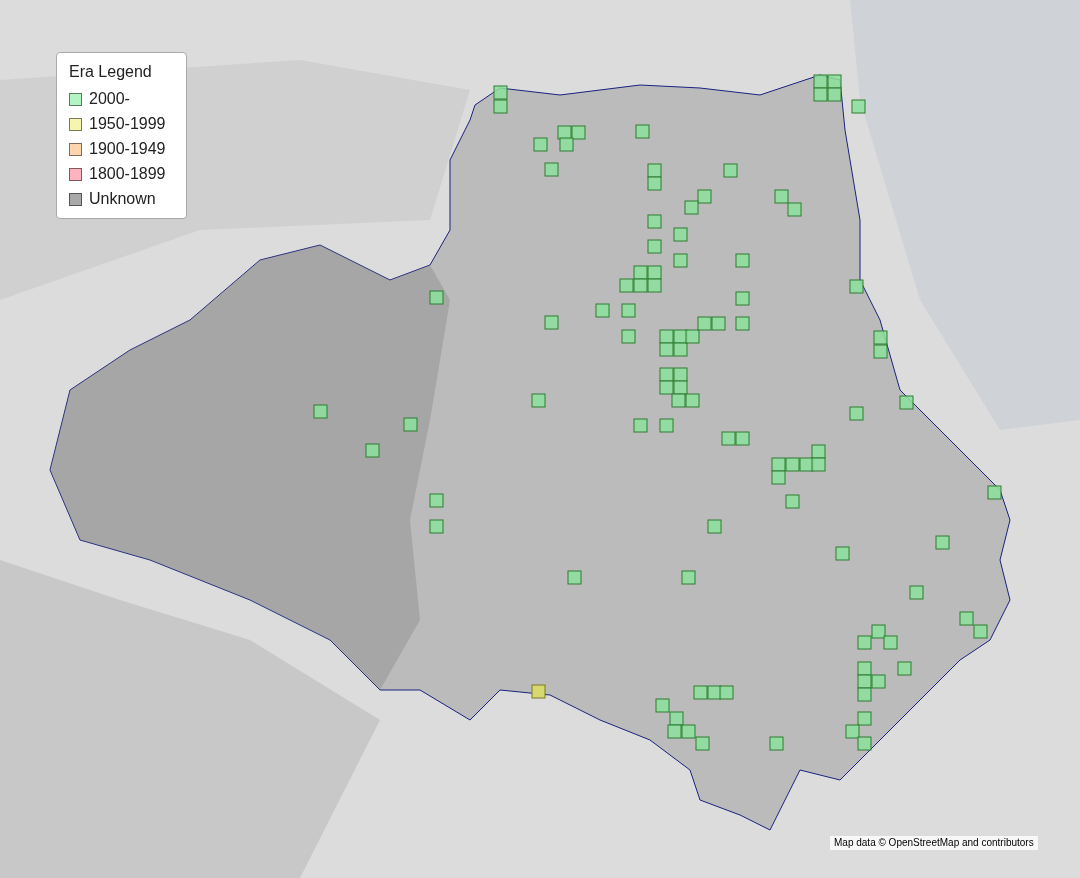  I want to click on legend-label: Unknown, so click(122, 199).